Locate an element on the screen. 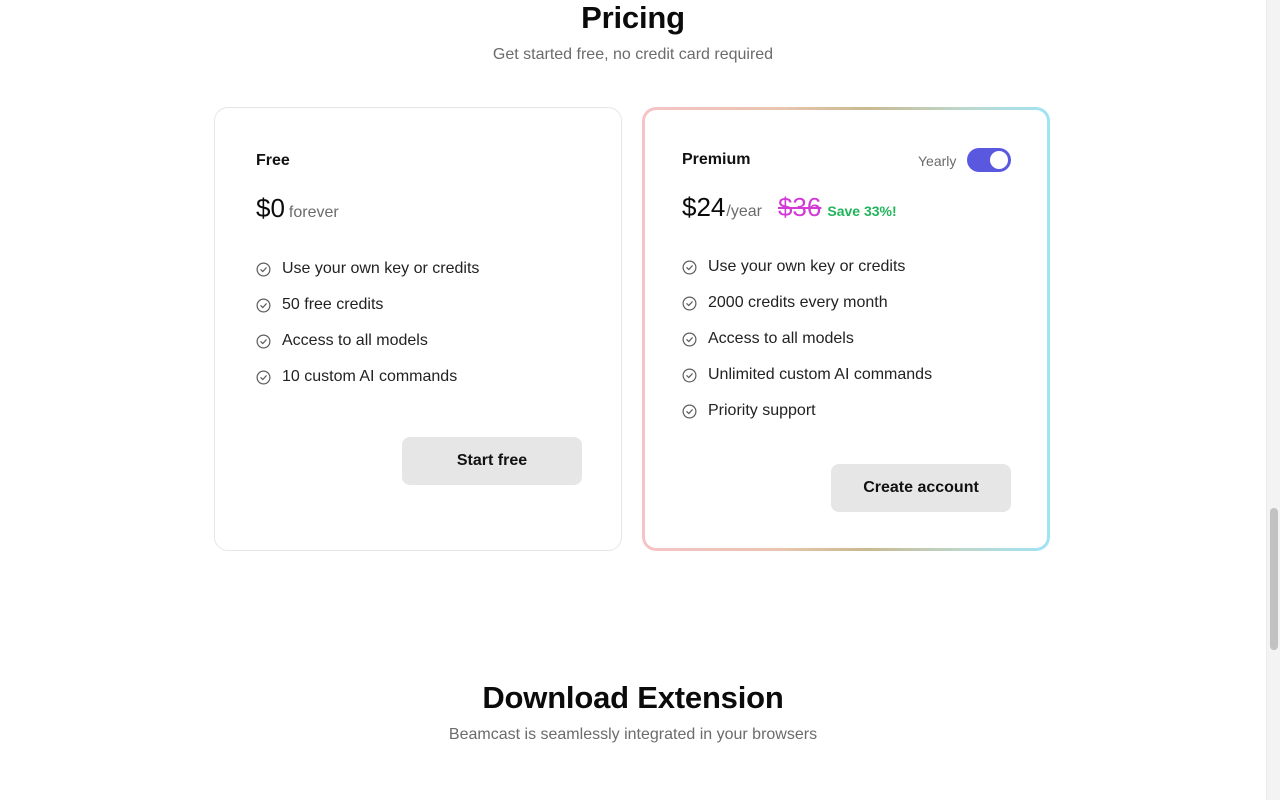 The height and width of the screenshot is (800, 1280). feature-text: Unlimited custom AI commands is located at coordinates (820, 374).